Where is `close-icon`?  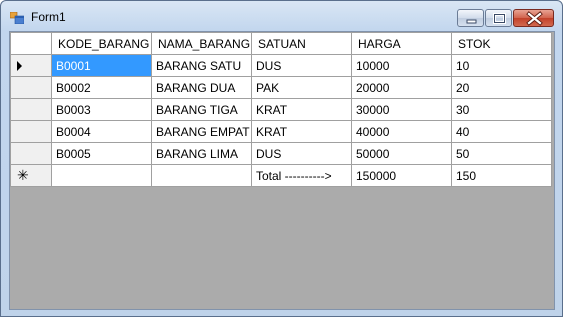 close-icon is located at coordinates (534, 18).